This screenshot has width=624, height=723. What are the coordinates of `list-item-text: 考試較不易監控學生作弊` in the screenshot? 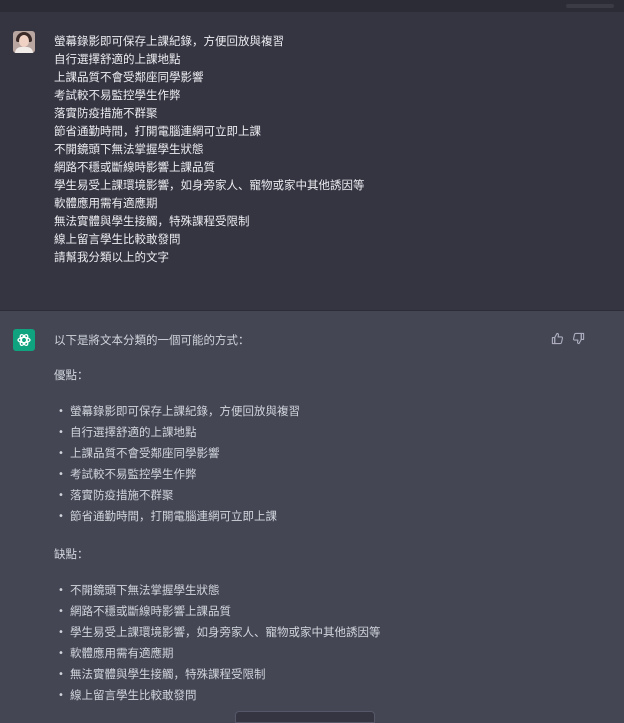 It's located at (133, 474).